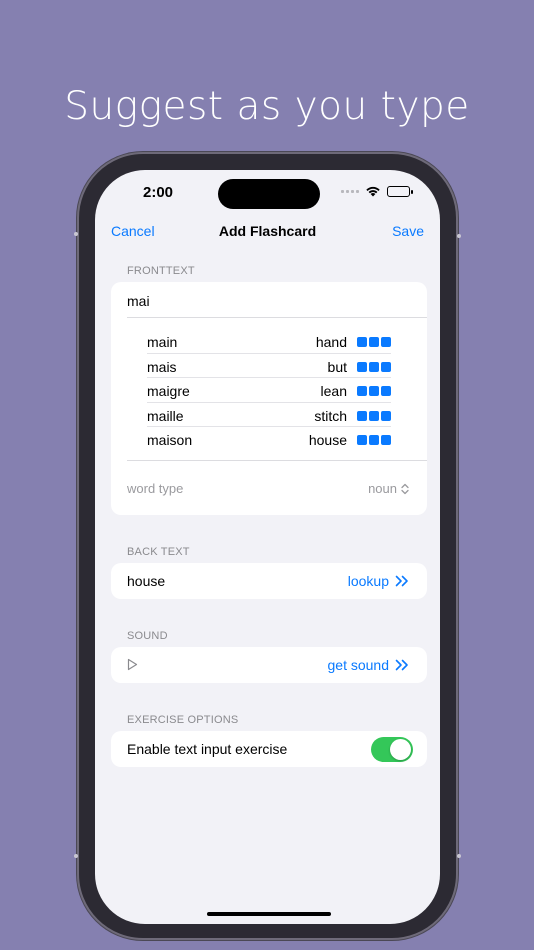  I want to click on sound-card: get sound, so click(269, 665).